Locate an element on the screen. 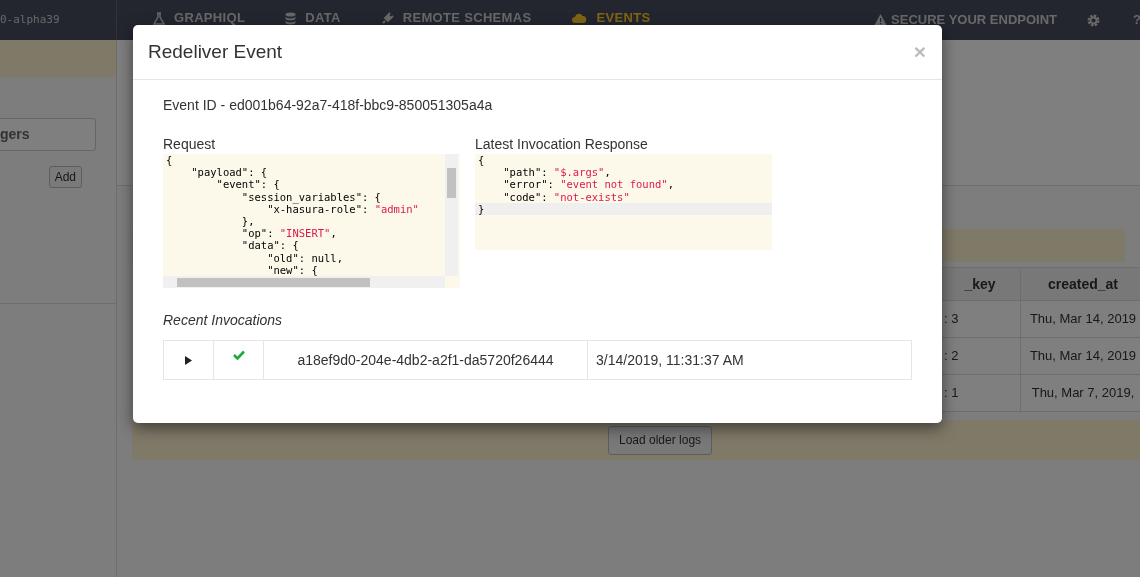 The width and height of the screenshot is (1140, 577). code-line: "session_variables": { is located at coordinates (311, 196).